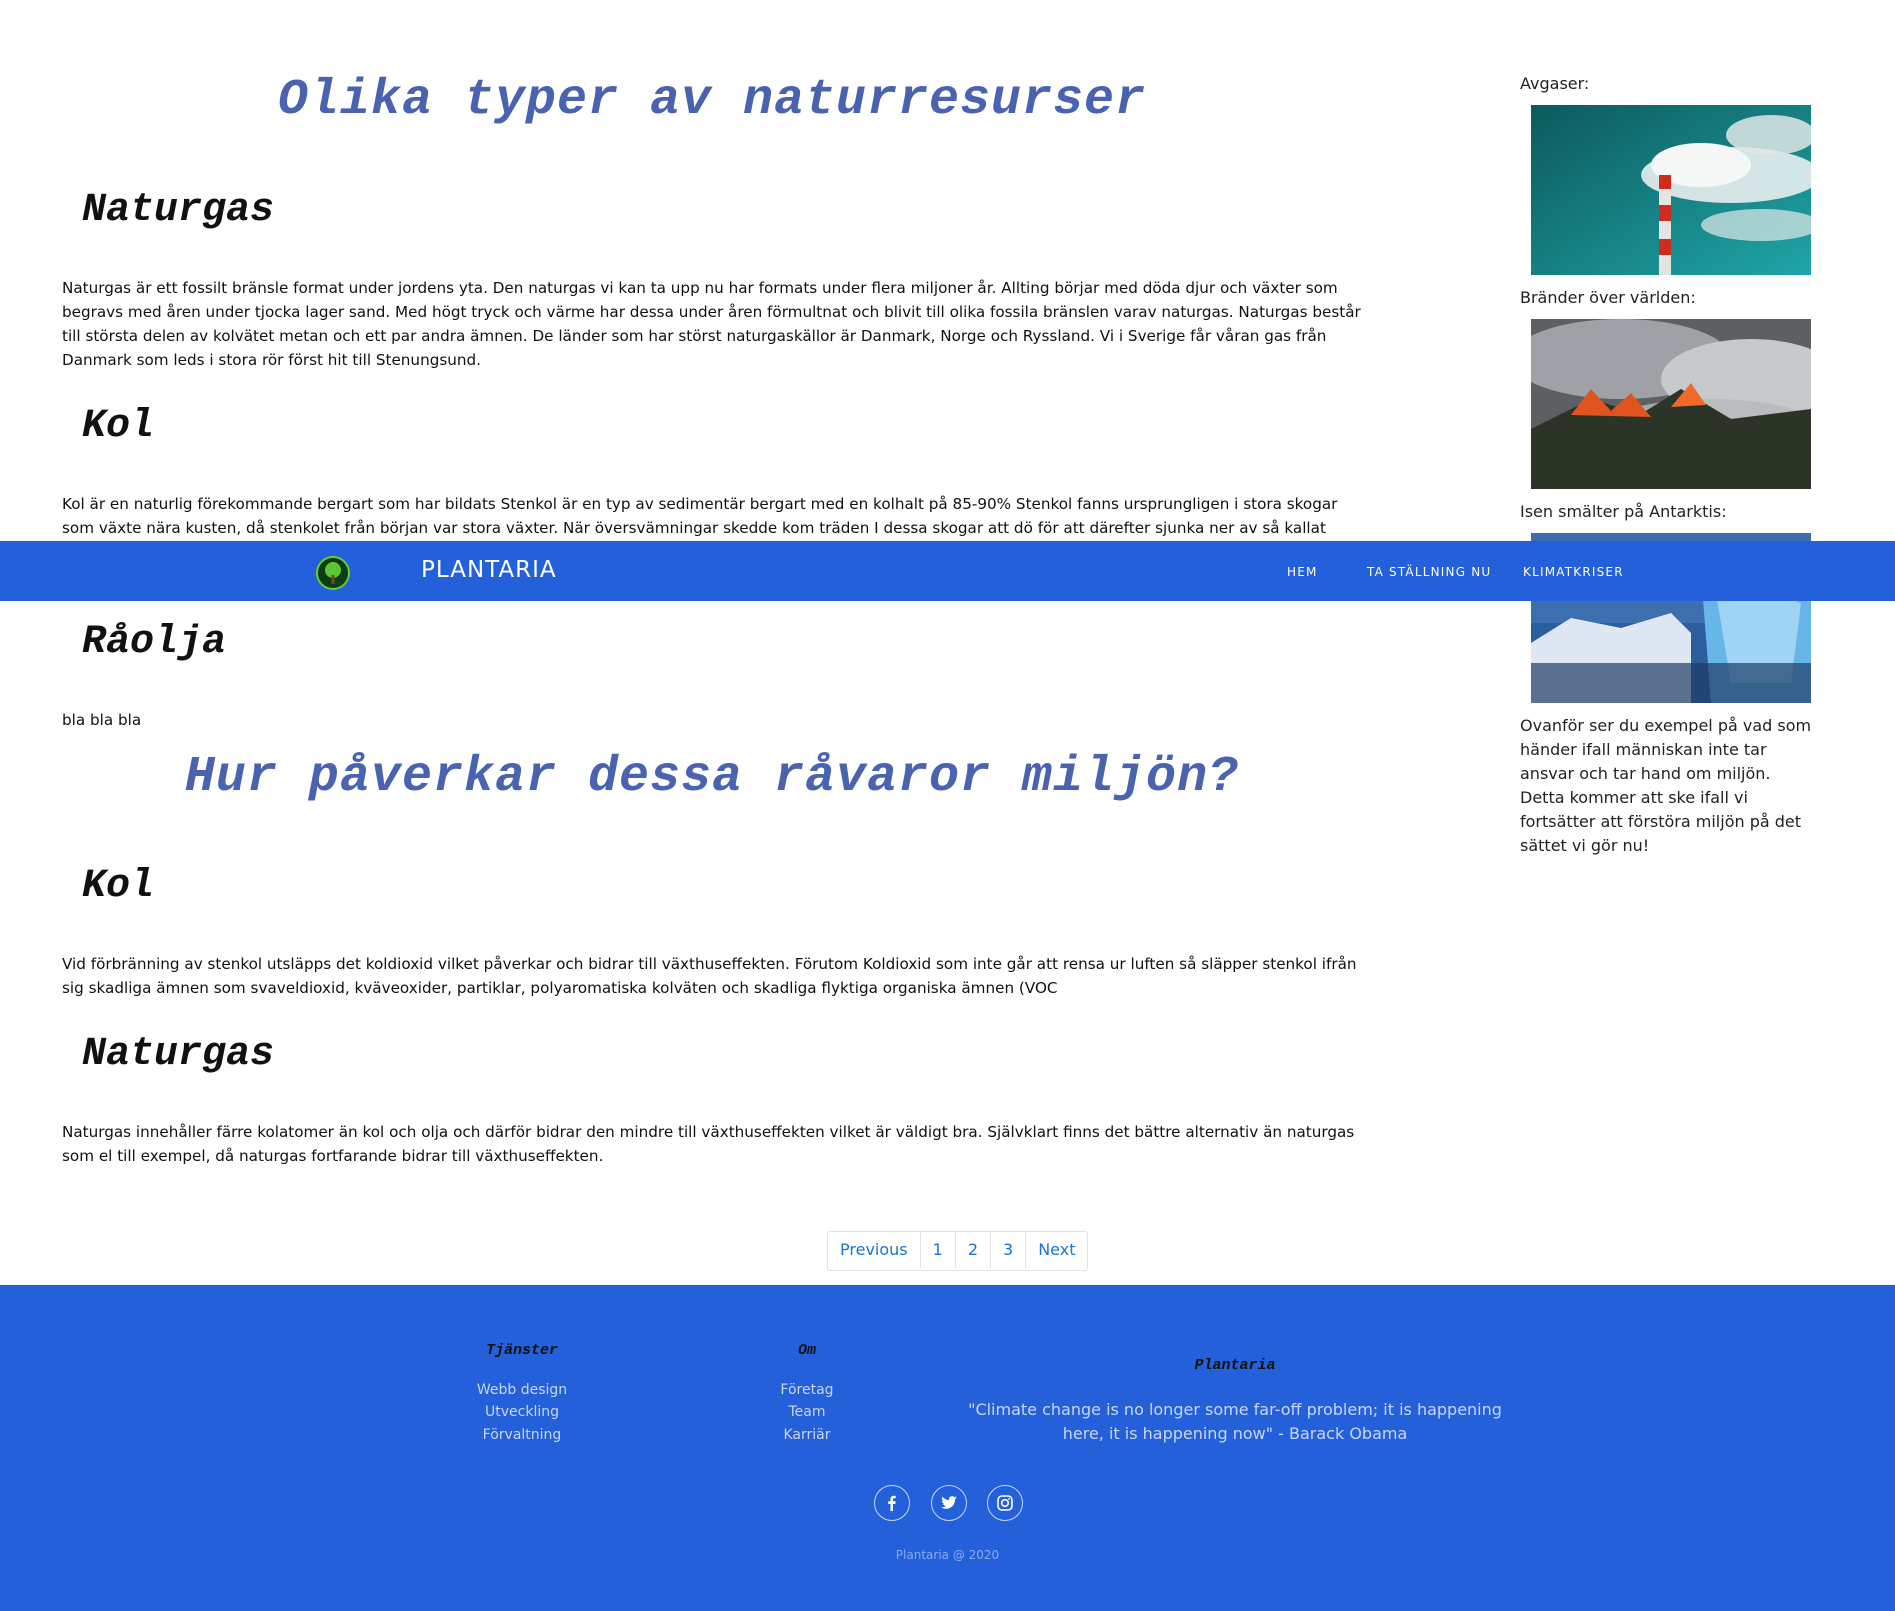 The height and width of the screenshot is (1611, 1895). Describe the element at coordinates (1056, 1250) in the screenshot. I see `pagination-next: Next` at that location.